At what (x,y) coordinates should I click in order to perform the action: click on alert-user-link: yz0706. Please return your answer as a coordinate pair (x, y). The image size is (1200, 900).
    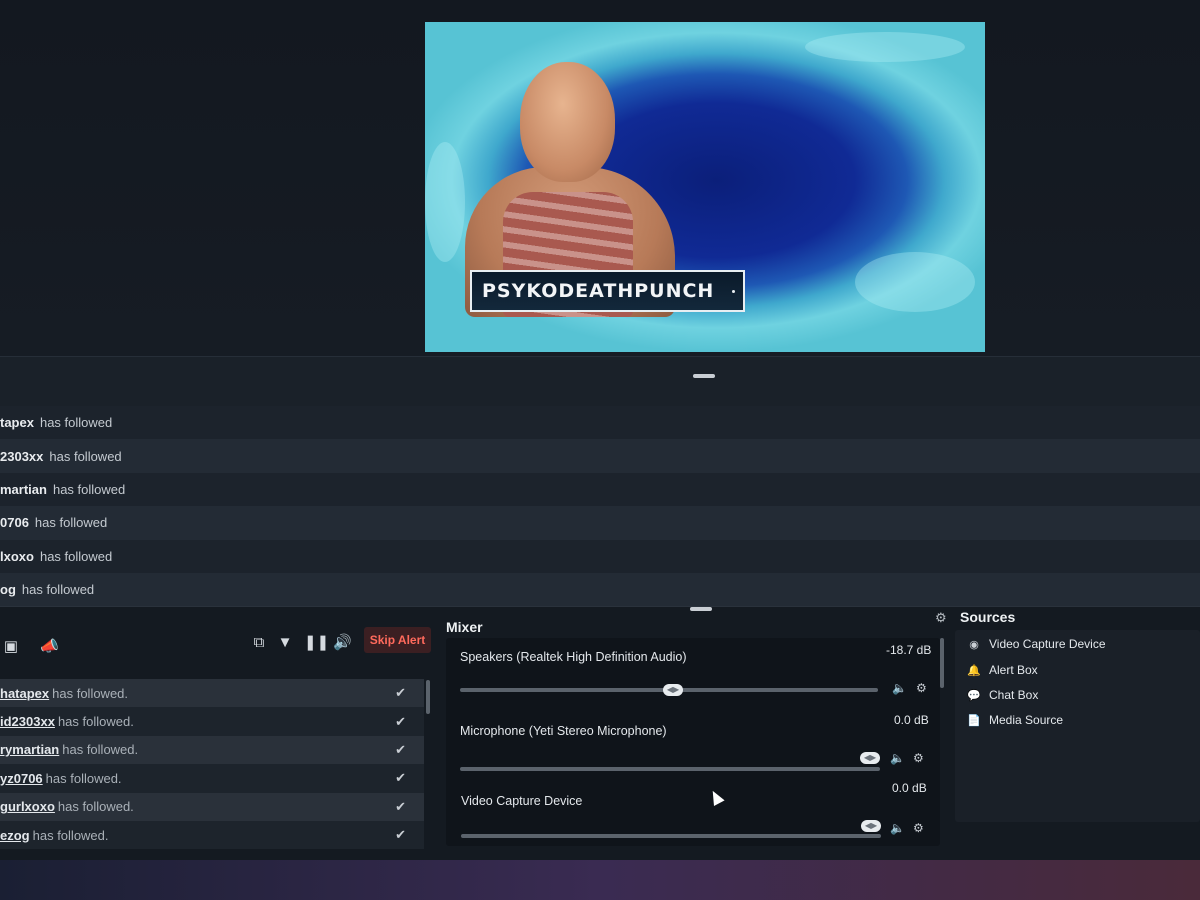
    Looking at the image, I should click on (21, 778).